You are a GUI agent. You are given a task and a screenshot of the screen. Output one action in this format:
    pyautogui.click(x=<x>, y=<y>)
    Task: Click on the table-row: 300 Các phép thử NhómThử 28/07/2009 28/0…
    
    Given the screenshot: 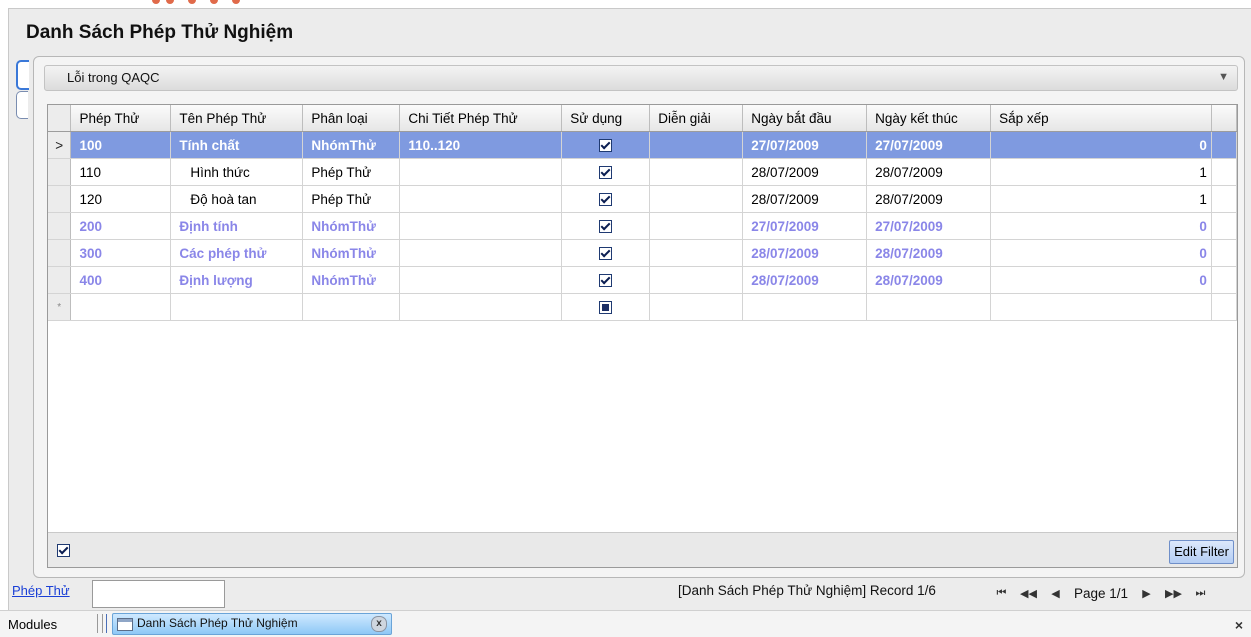 What is the action you would take?
    pyautogui.click(x=642, y=253)
    